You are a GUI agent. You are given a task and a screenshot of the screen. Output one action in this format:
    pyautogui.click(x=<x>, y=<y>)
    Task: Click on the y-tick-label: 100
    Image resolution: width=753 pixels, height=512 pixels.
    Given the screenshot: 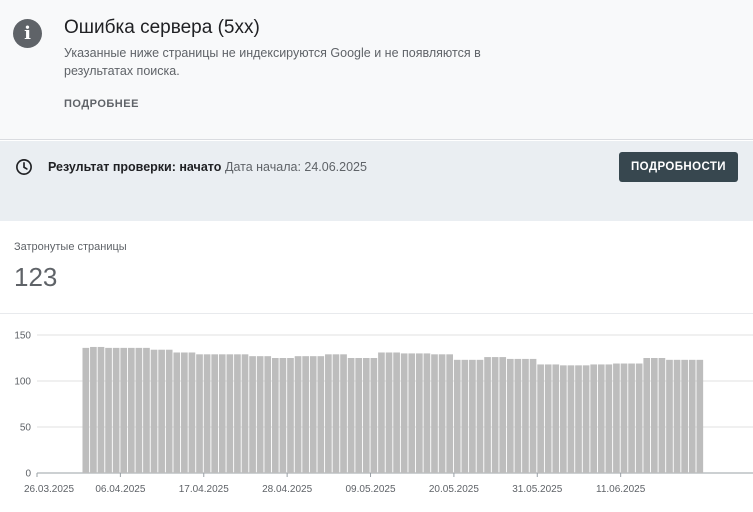 What is the action you would take?
    pyautogui.click(x=22, y=382)
    